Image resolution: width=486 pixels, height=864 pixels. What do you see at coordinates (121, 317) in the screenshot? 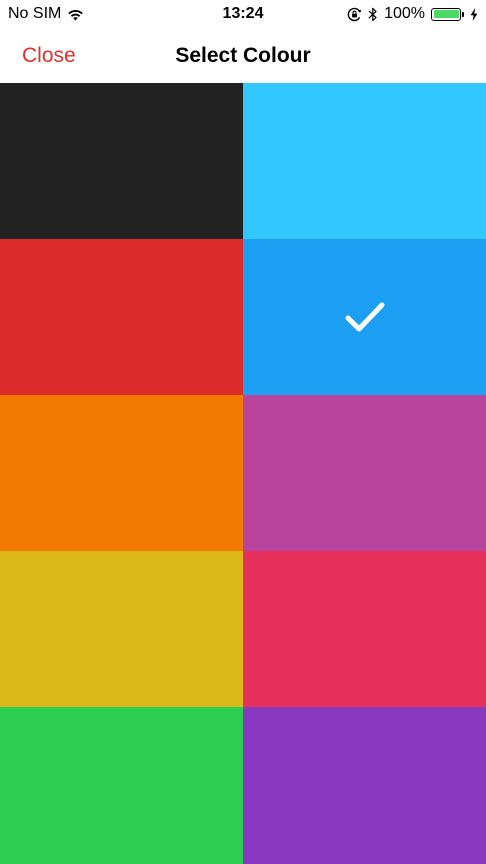
I see `colour-swatch-red` at bounding box center [121, 317].